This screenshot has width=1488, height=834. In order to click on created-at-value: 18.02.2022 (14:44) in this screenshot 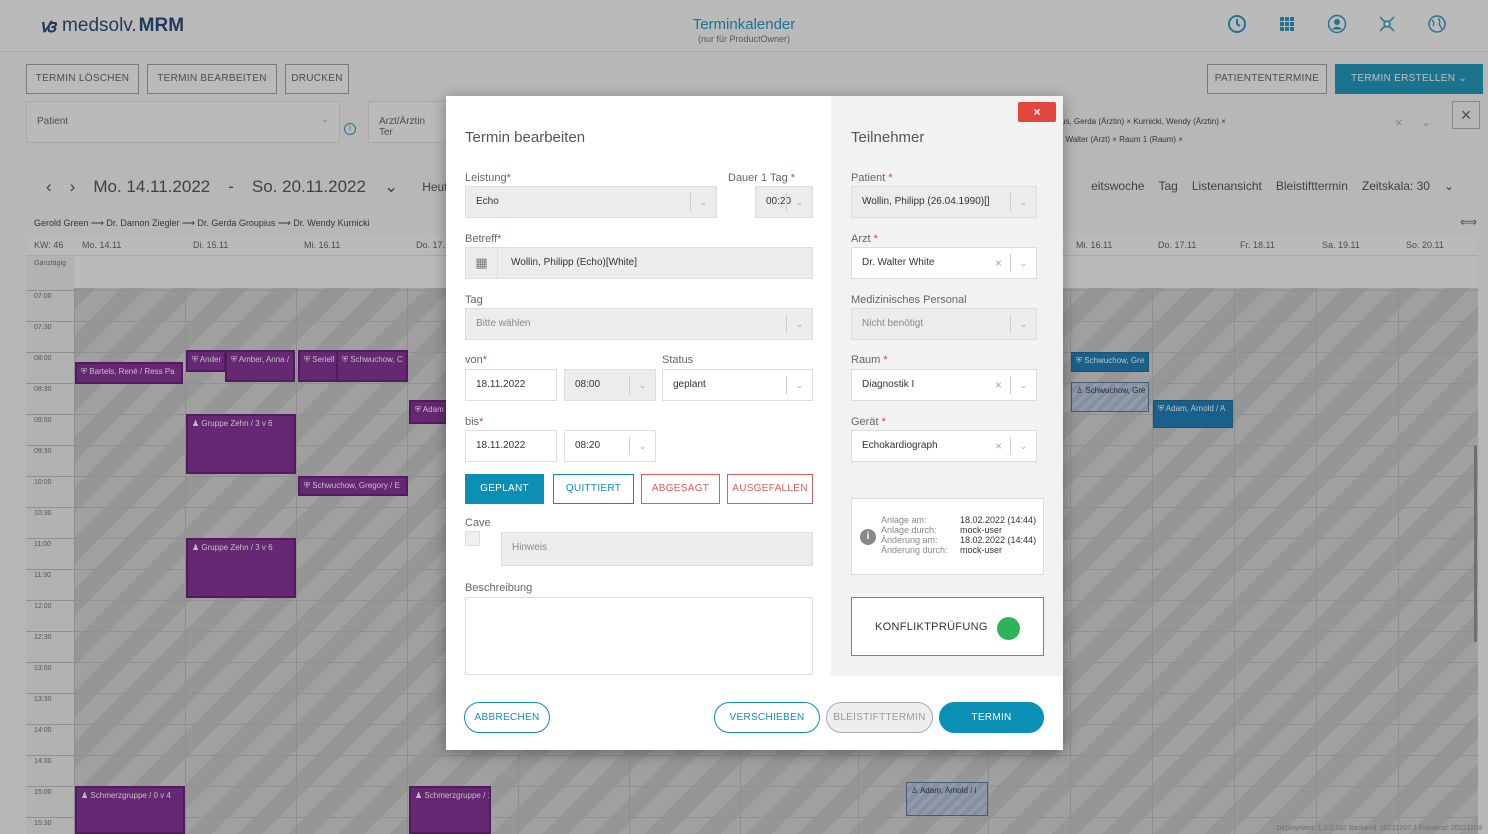, I will do `click(998, 520)`.